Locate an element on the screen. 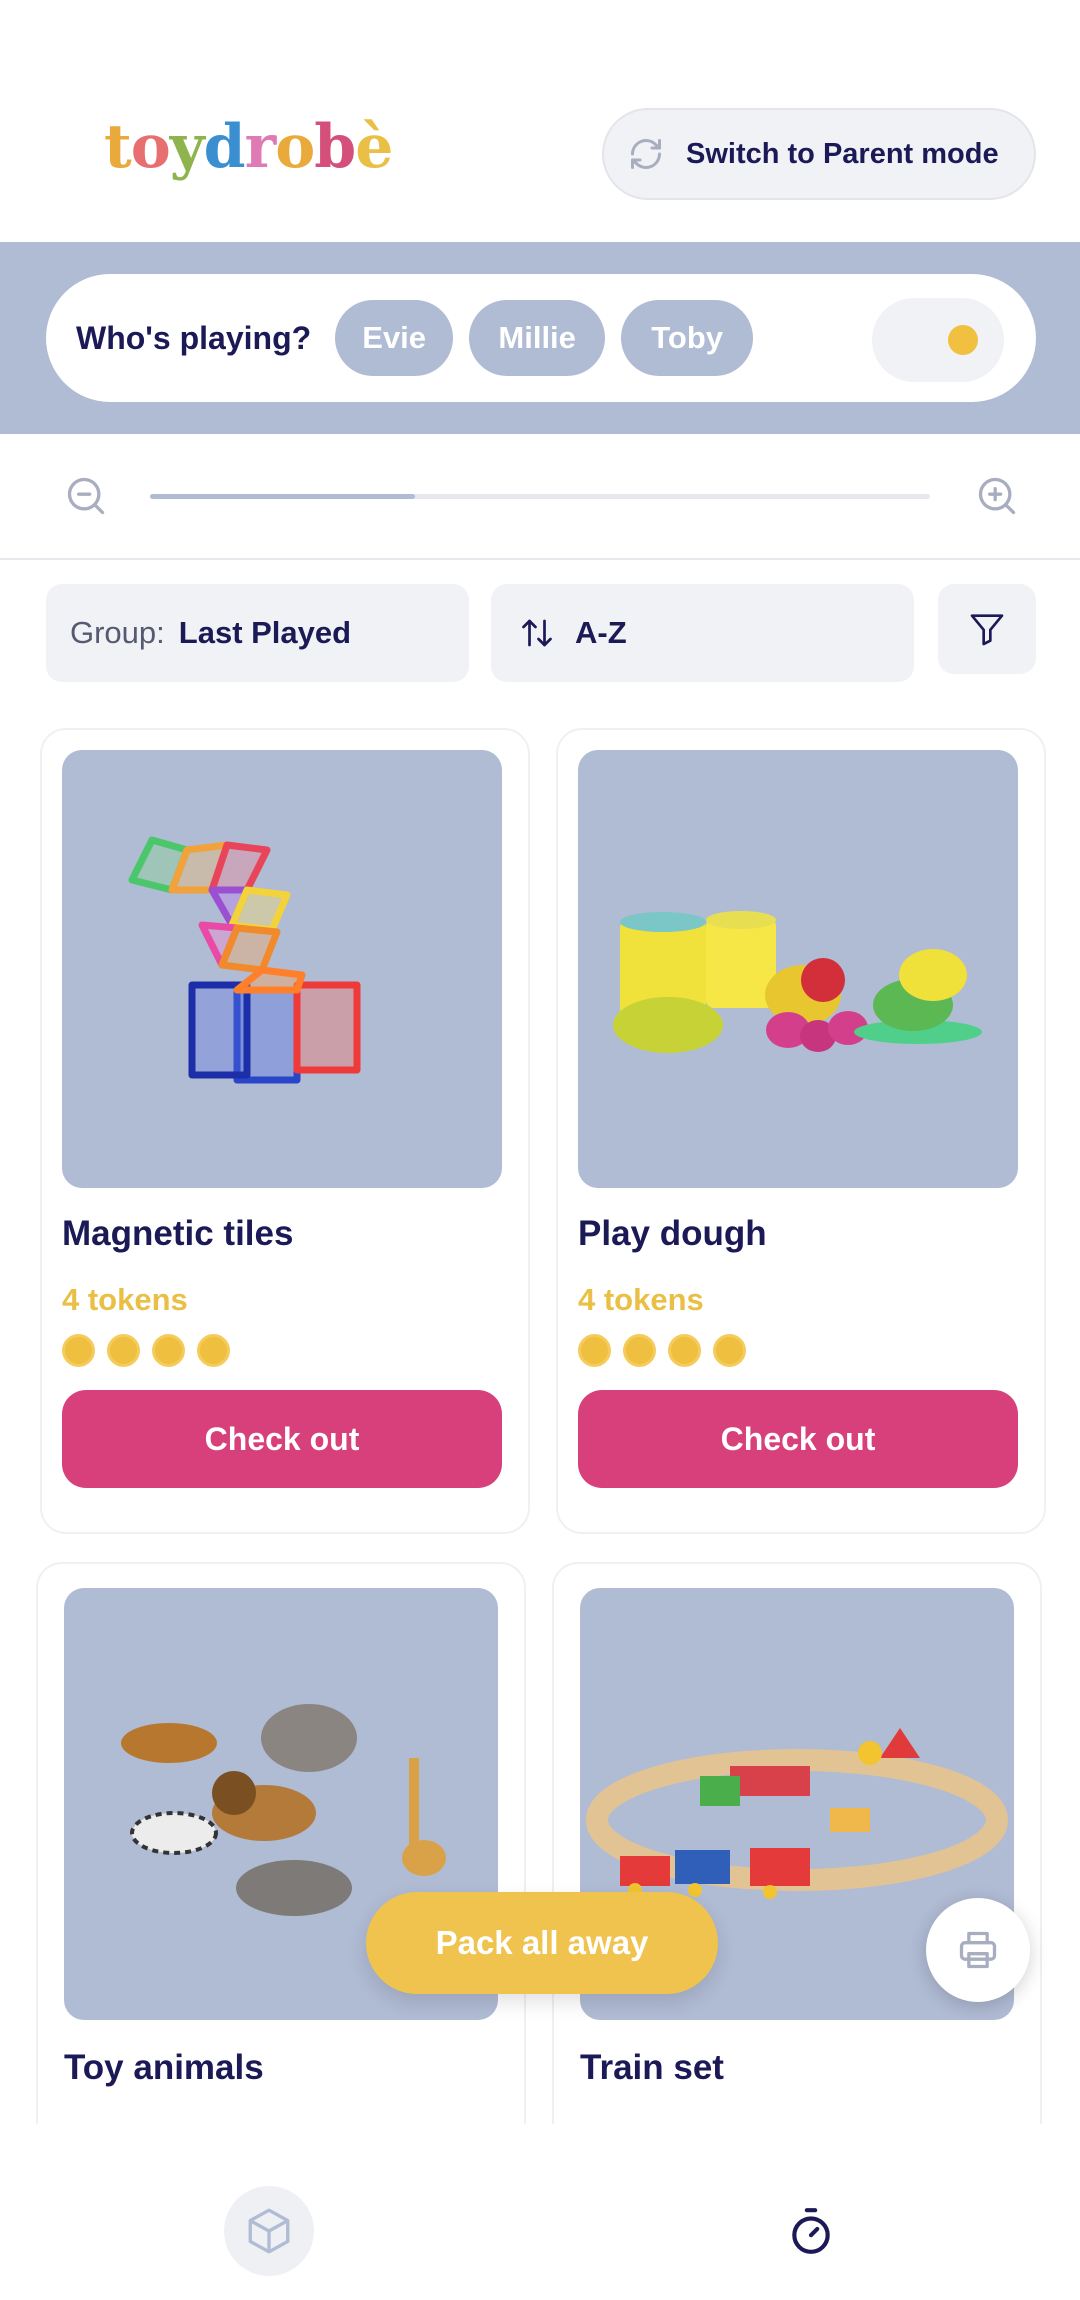 Image resolution: width=1080 pixels, height=2300 pixels. toydrobe-logo: toydrobè is located at coordinates (248, 147).